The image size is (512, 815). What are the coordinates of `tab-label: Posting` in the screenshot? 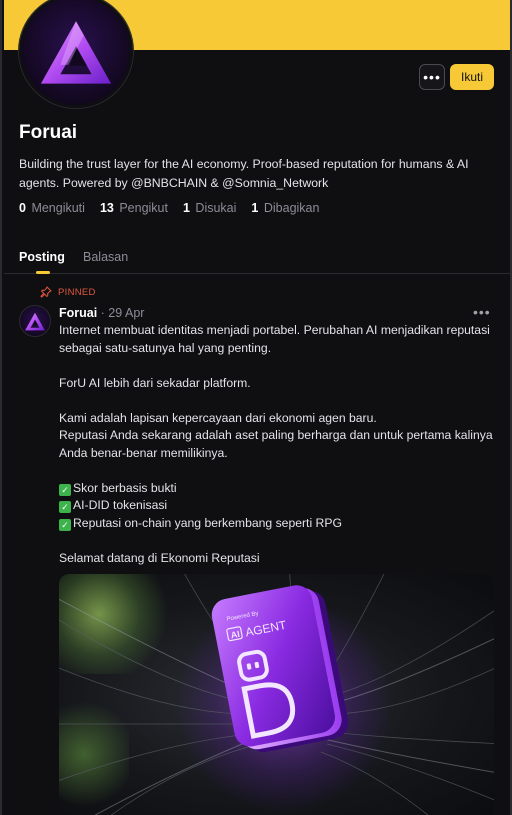 It's located at (42, 257).